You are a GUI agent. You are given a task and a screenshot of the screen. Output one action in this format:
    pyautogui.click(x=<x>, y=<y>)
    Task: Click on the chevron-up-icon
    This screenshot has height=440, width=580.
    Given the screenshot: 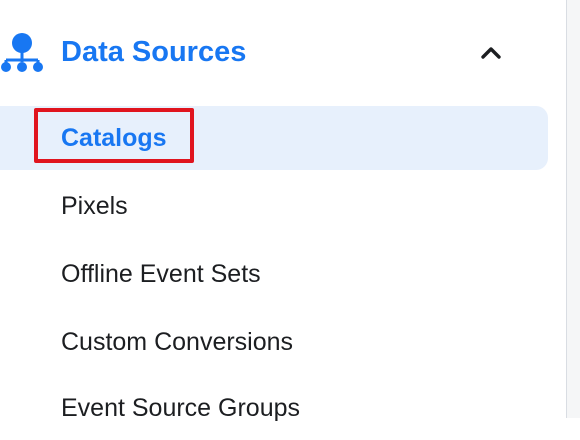 What is the action you would take?
    pyautogui.click(x=491, y=53)
    